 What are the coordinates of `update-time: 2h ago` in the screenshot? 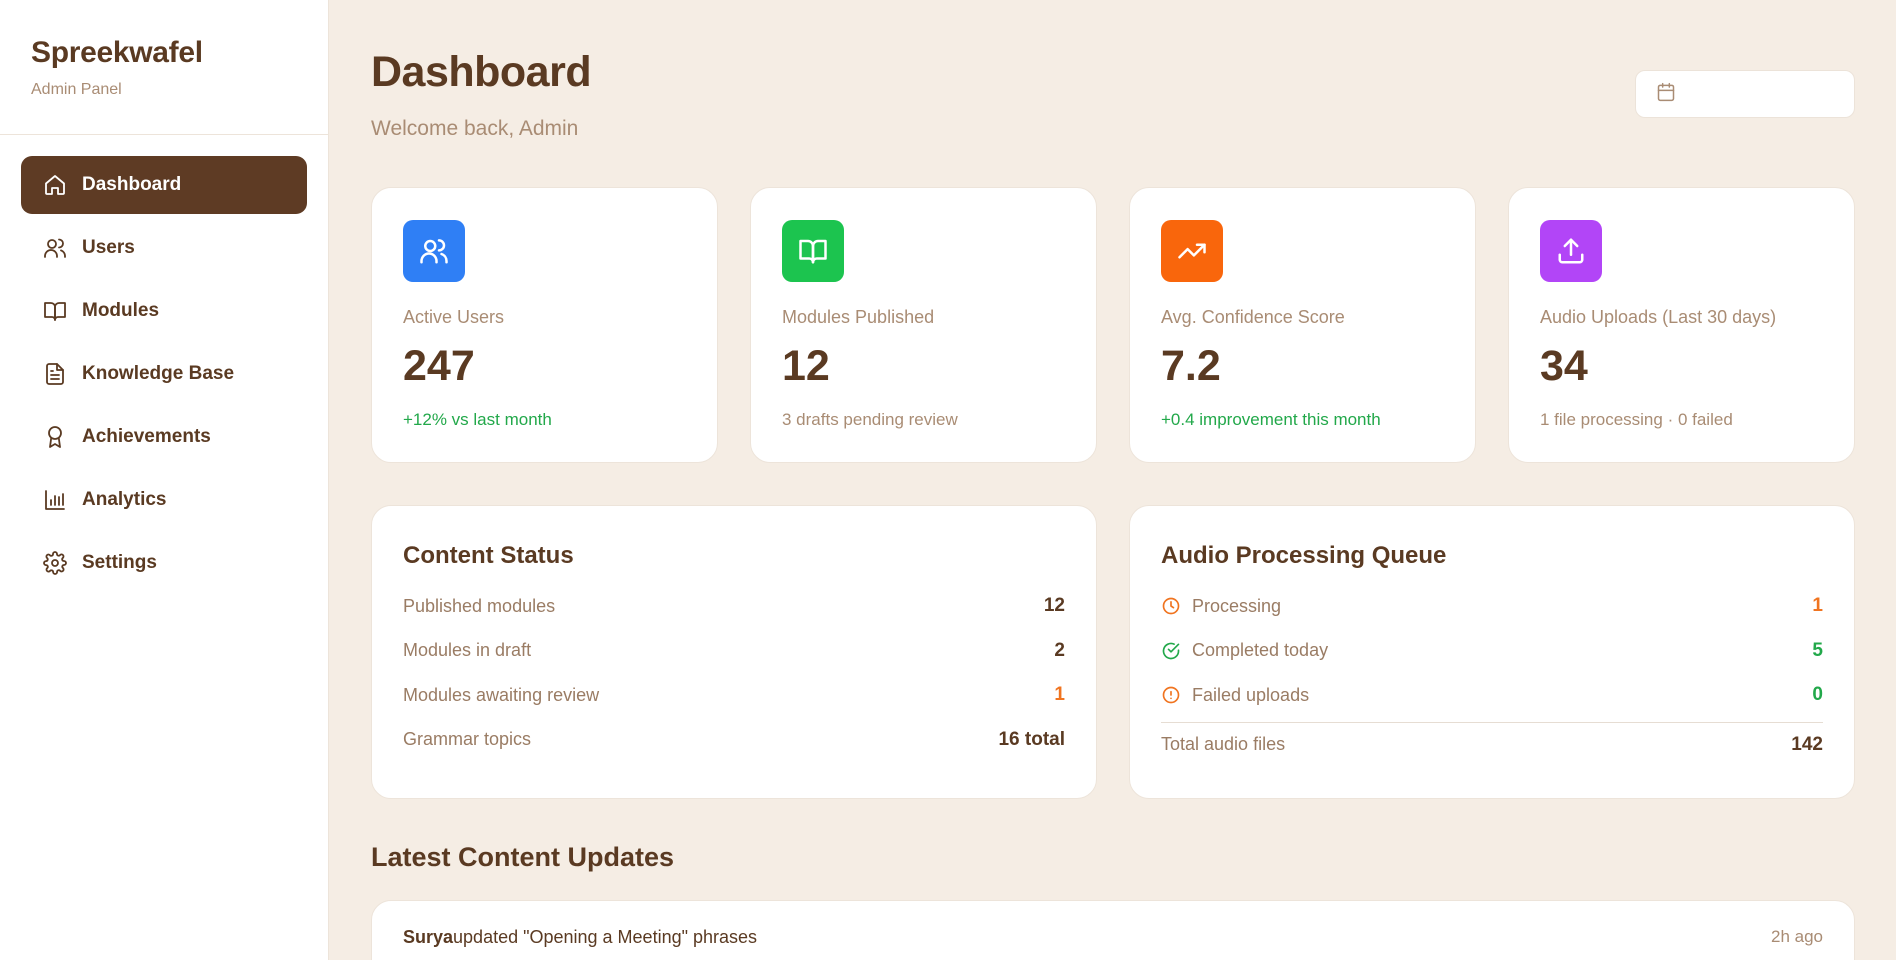 It's located at (1797, 936).